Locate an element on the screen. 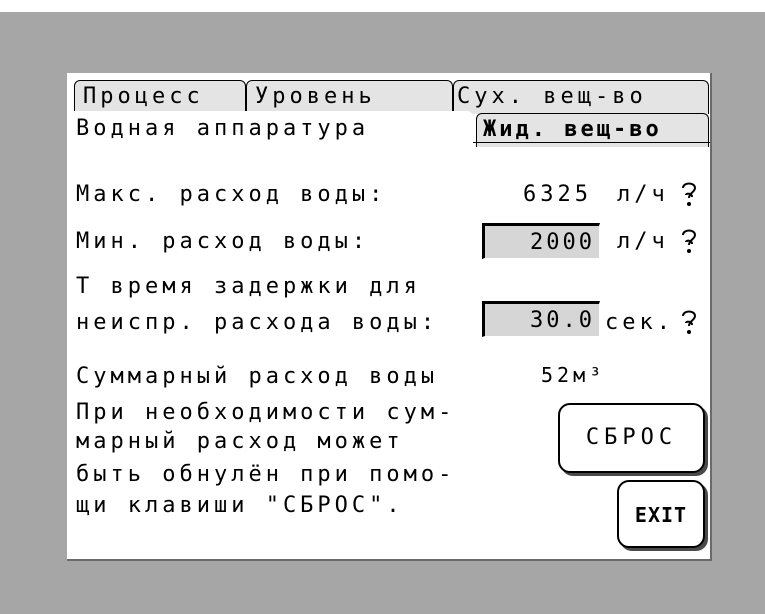  tab-level-label: Уровень is located at coordinates (315, 96).